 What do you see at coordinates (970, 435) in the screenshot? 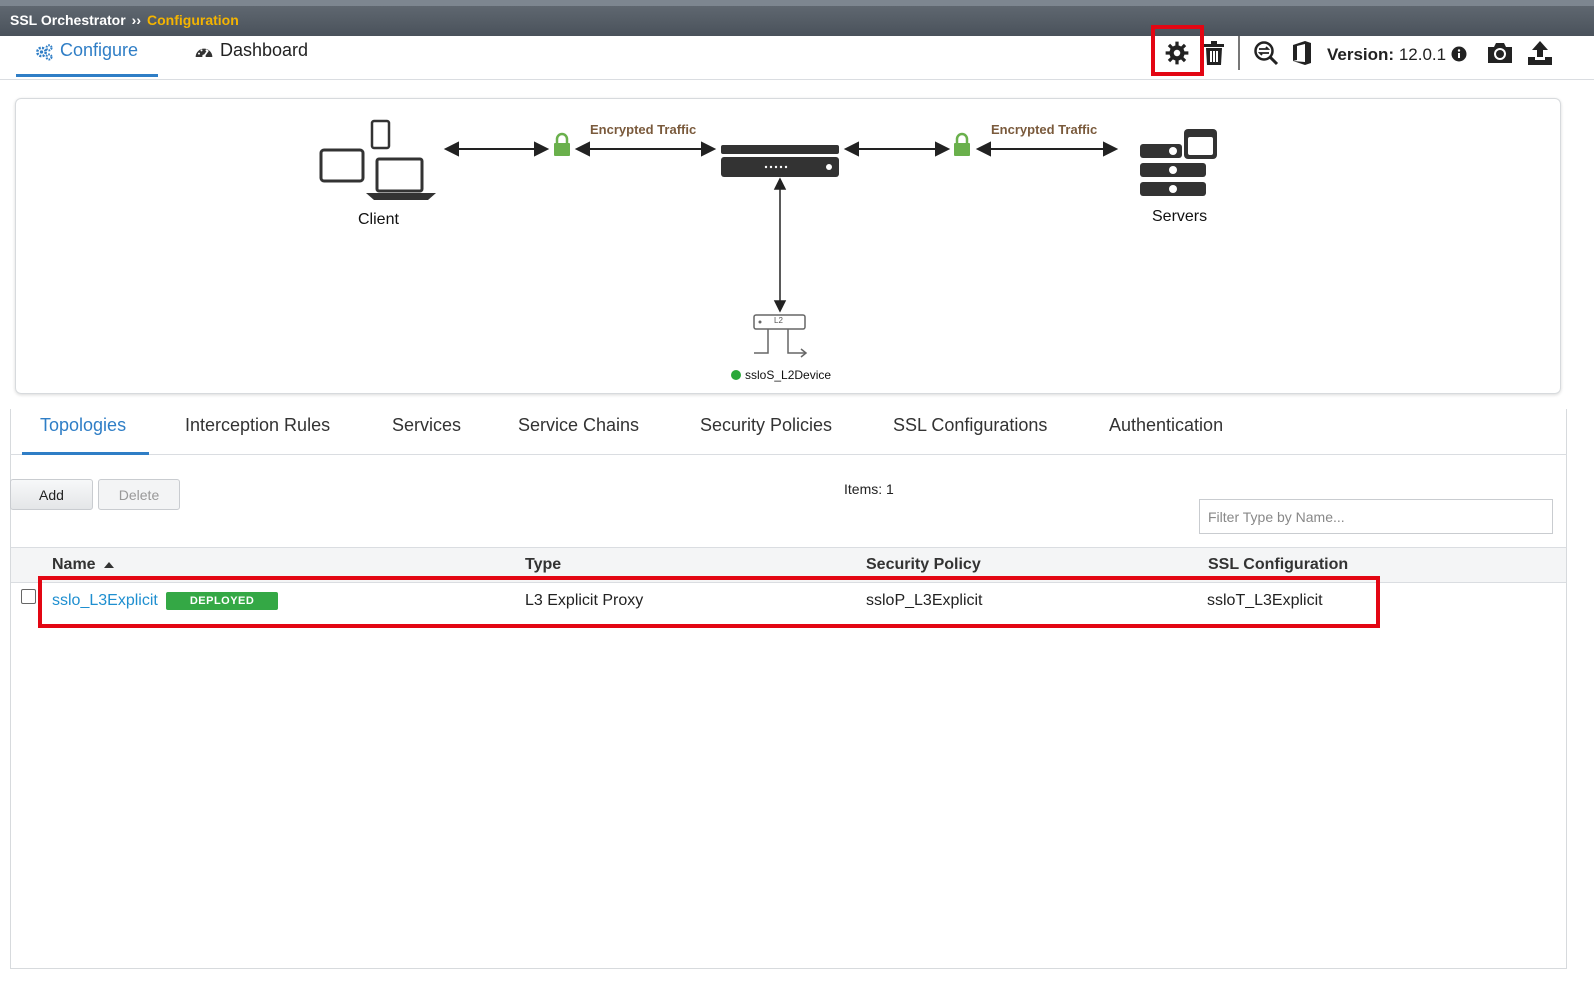
I see `tab-ssl-configurations: SSL Configurations` at bounding box center [970, 435].